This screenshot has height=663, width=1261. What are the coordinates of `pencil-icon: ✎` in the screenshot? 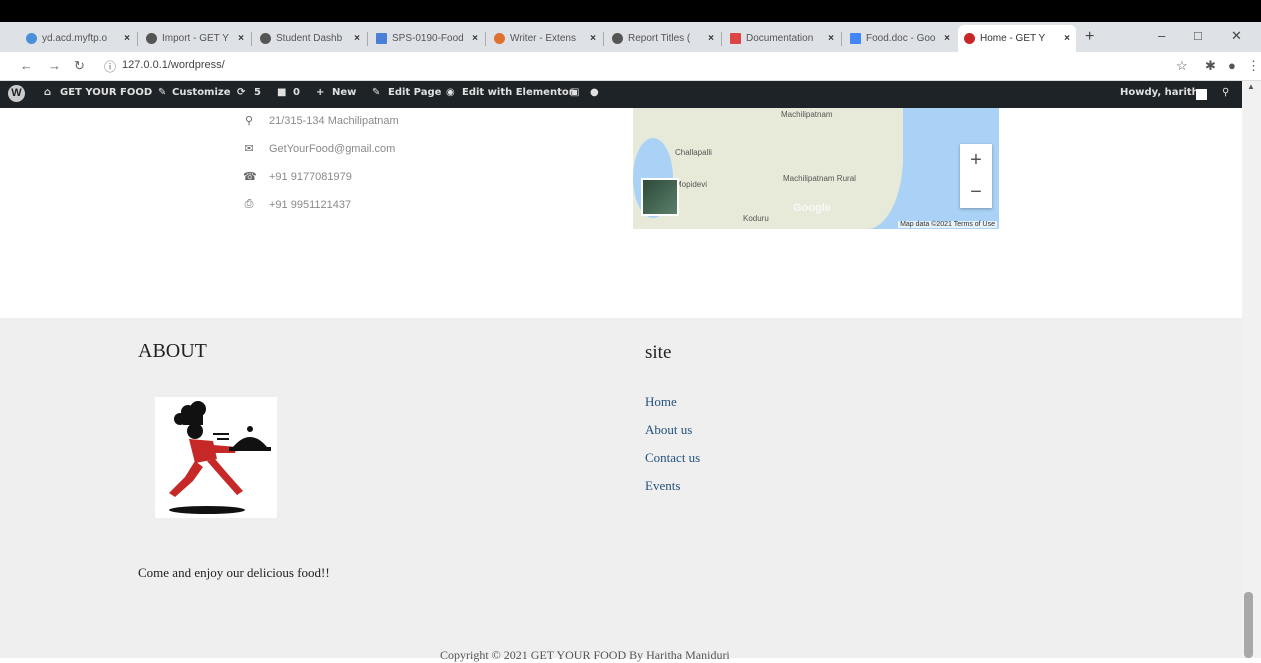 It's located at (376, 92).